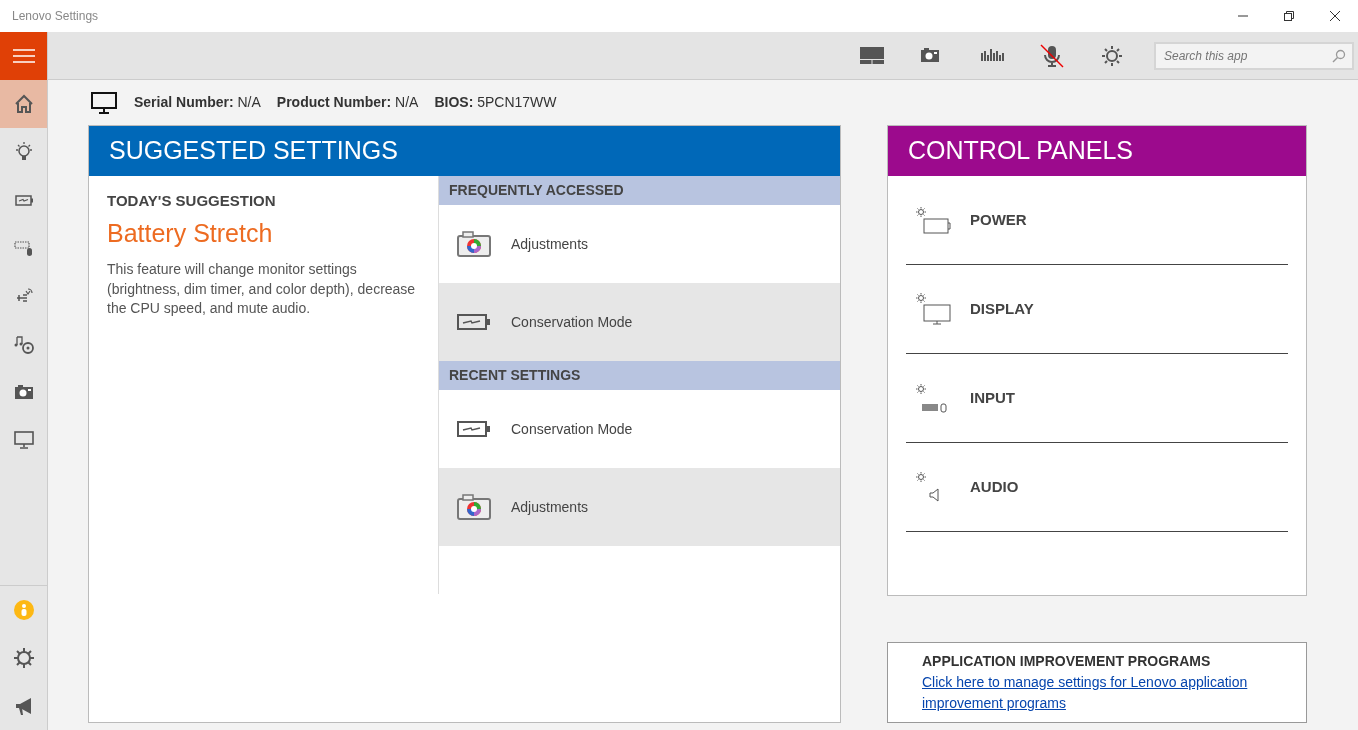 This screenshot has height=730, width=1358. Describe the element at coordinates (1097, 220) in the screenshot. I see `control-panel-item: POWER` at that location.